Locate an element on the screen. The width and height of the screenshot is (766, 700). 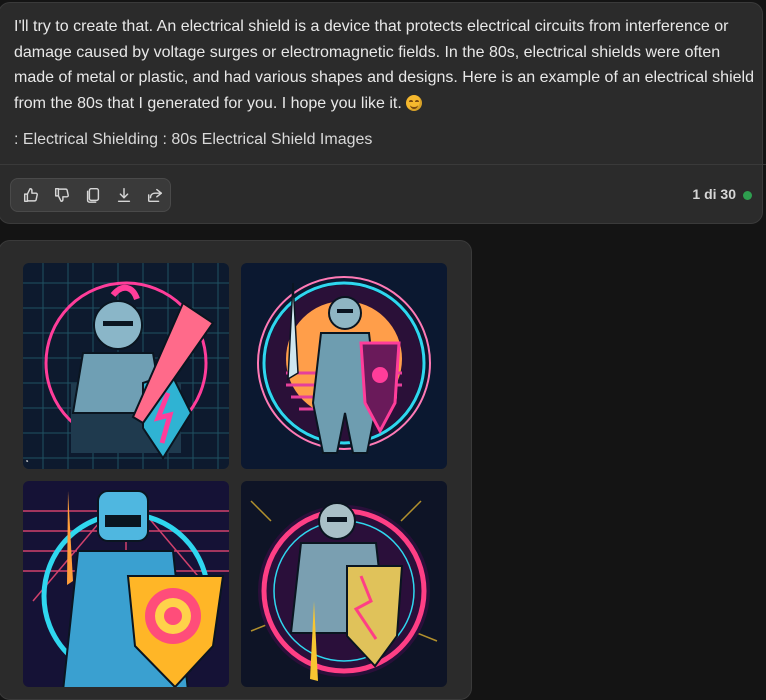
action-bar is located at coordinates (90, 195).